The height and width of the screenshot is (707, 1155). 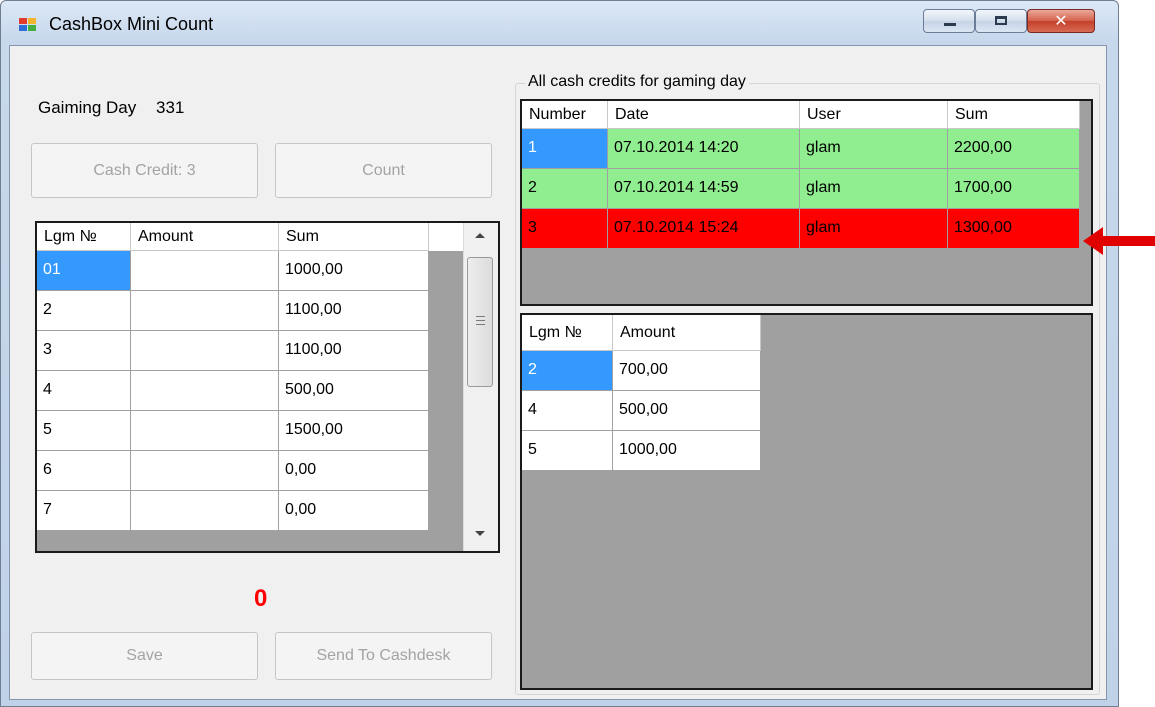 What do you see at coordinates (704, 149) in the screenshot?
I see `table-cell: 07.10.2014 14:20` at bounding box center [704, 149].